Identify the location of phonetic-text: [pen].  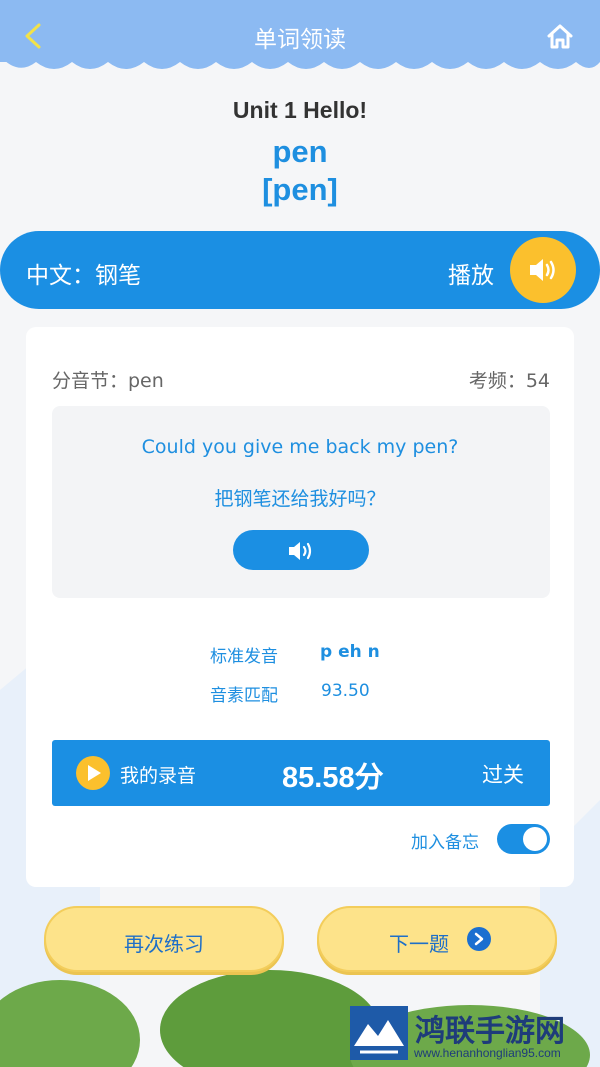
(300, 189).